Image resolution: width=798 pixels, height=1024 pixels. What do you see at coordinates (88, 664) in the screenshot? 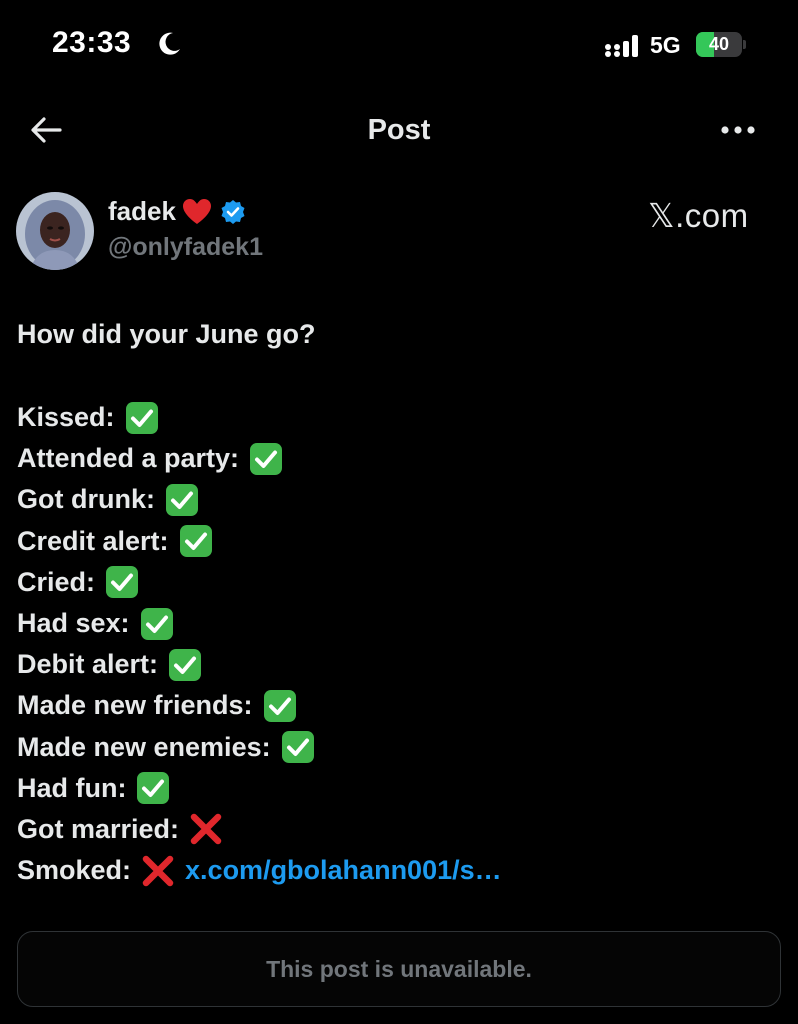
I see `post-line-label: Debit alert:` at bounding box center [88, 664].